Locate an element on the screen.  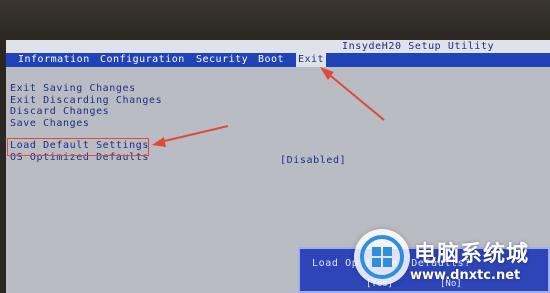
annotation-highlight-box is located at coordinates (78, 147).